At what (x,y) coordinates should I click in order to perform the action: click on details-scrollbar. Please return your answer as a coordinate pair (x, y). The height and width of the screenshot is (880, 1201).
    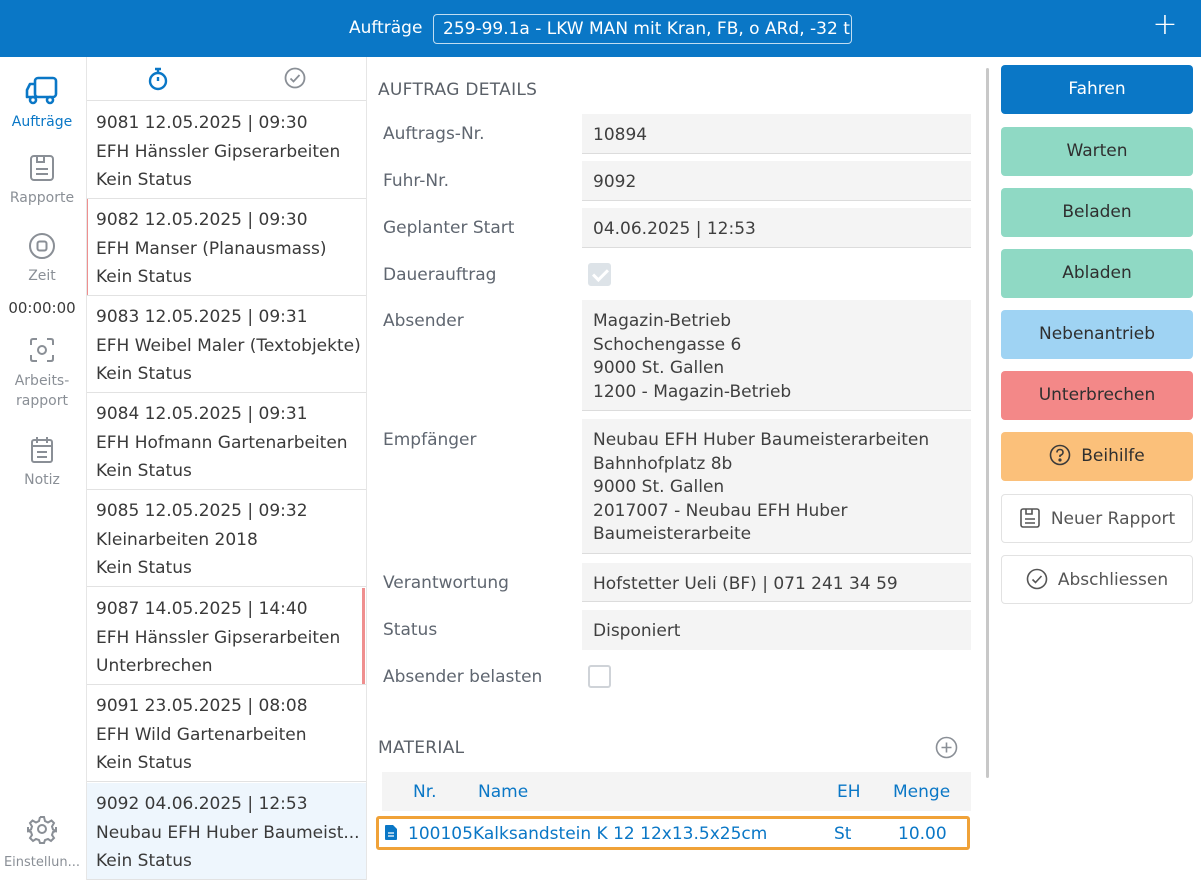
    Looking at the image, I should click on (987, 423).